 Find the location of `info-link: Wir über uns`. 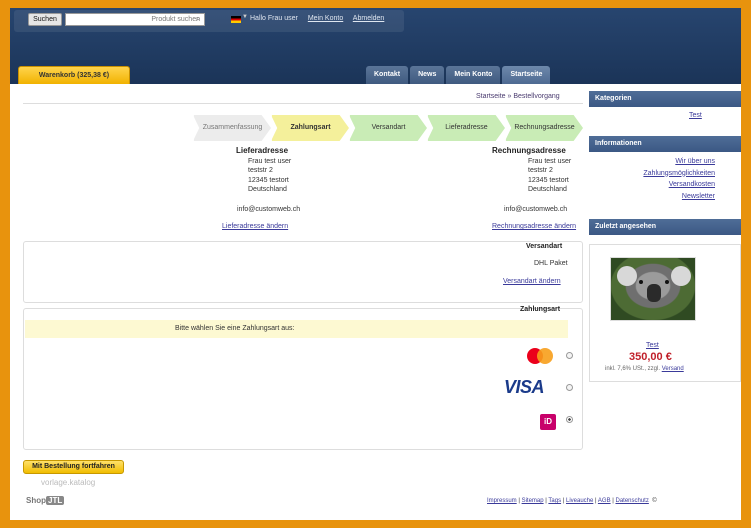

info-link: Wir über uns is located at coordinates (652, 162).